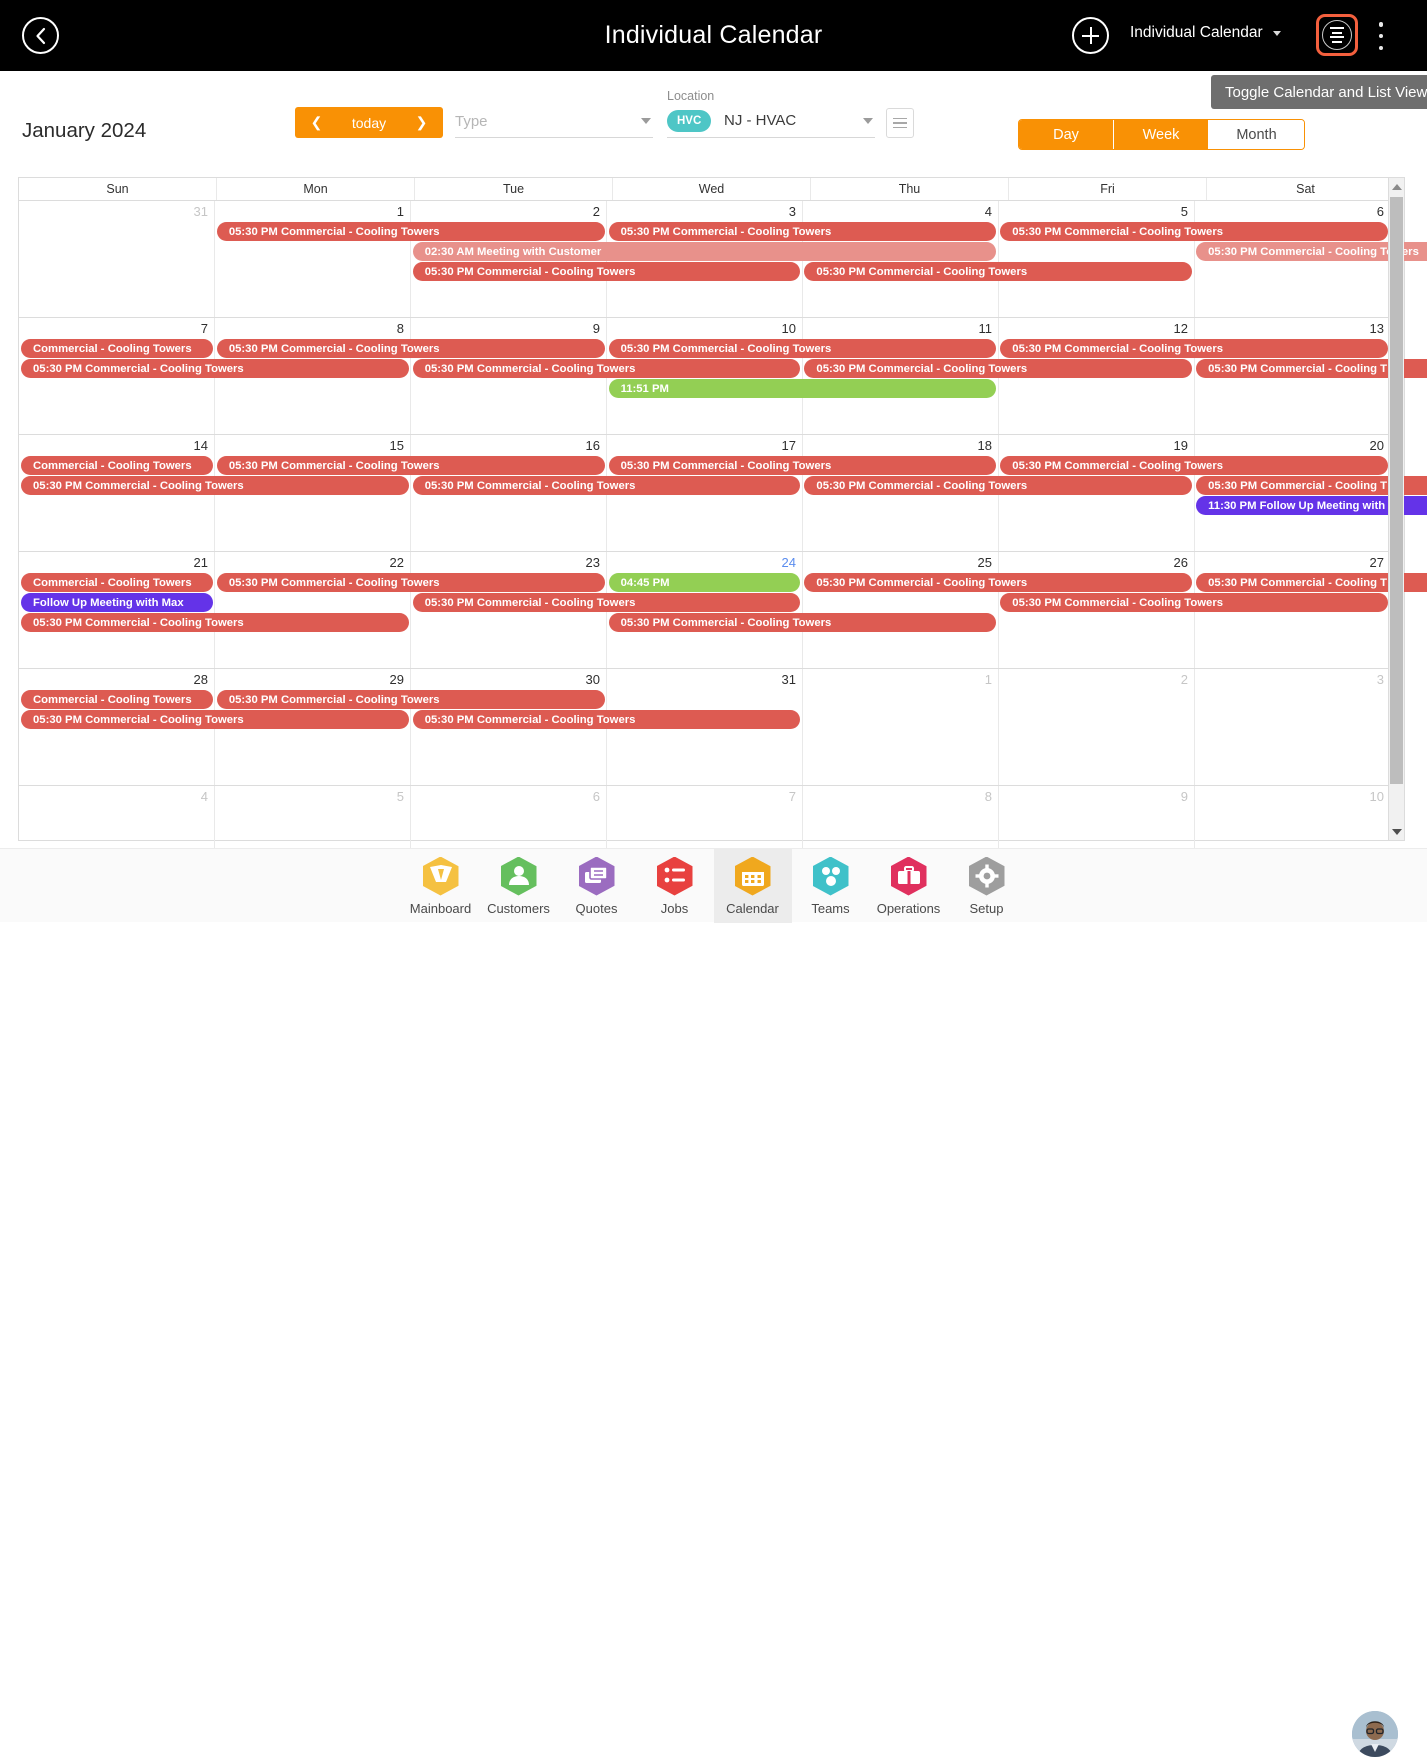  Describe the element at coordinates (752, 908) in the screenshot. I see `nav-item-label: Calendar` at that location.